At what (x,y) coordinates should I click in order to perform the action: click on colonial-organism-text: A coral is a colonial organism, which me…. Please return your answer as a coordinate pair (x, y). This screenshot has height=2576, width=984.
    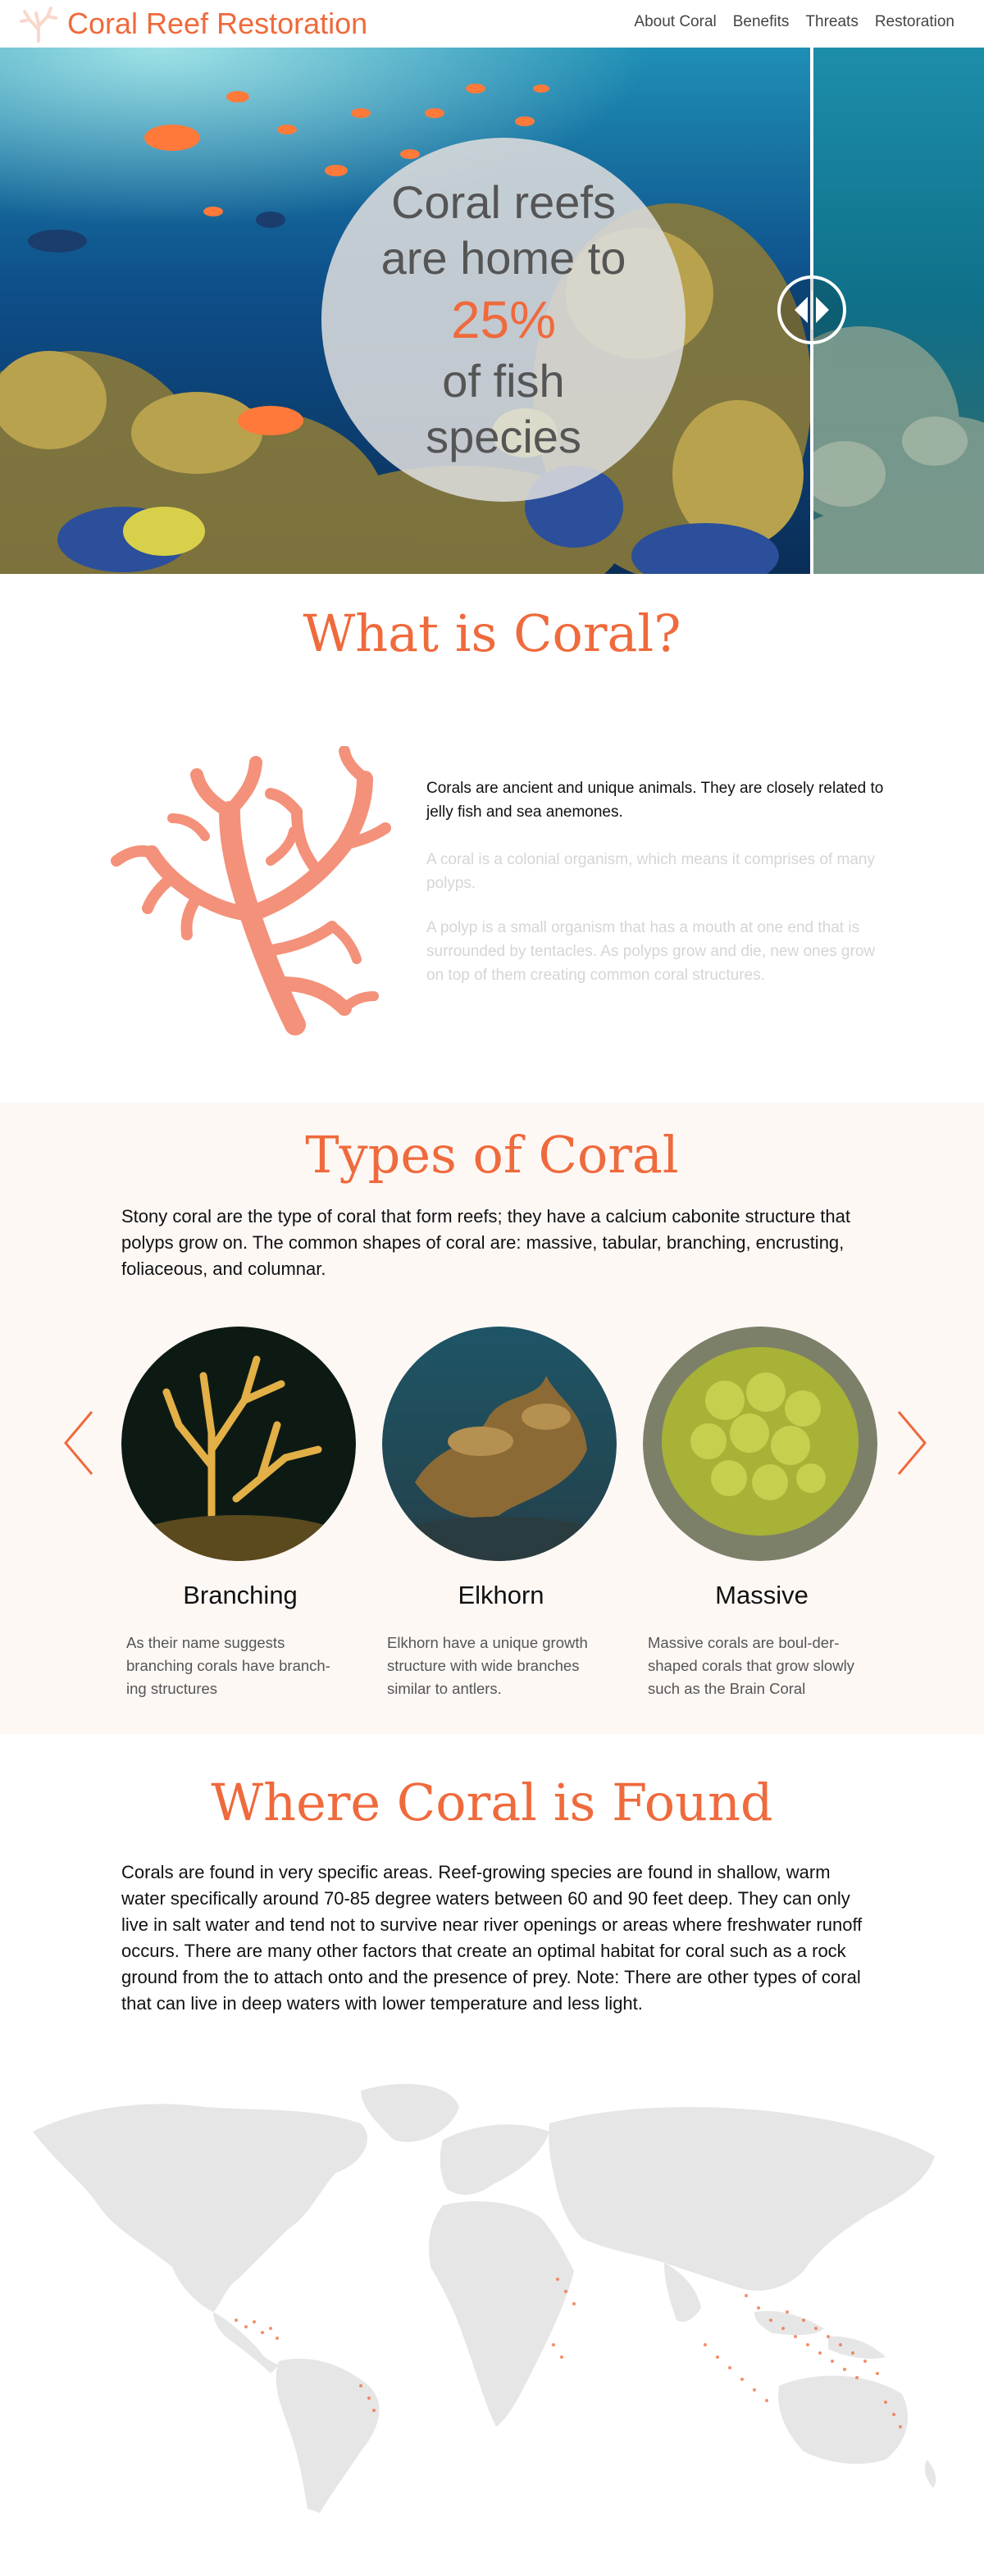
    Looking at the image, I should click on (651, 871).